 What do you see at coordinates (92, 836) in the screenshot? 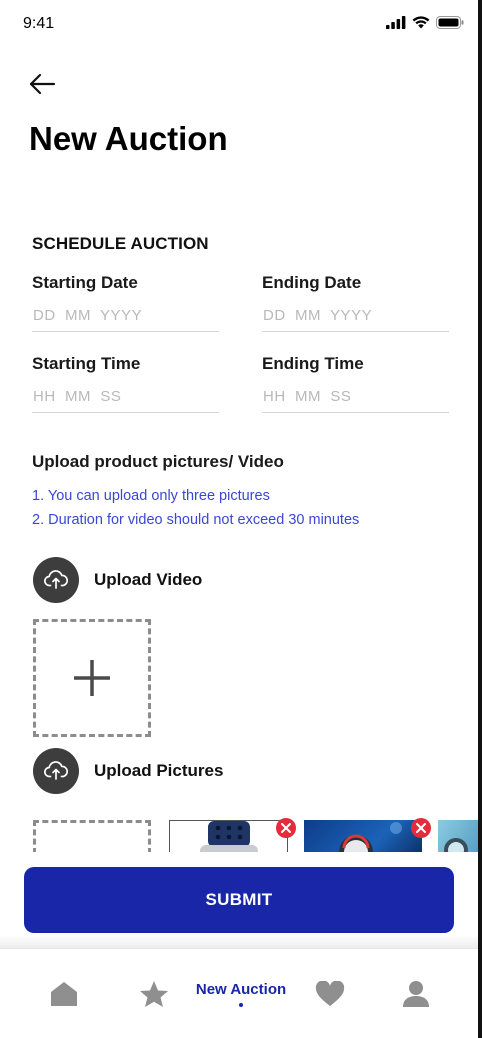
I see `add-picture-box` at bounding box center [92, 836].